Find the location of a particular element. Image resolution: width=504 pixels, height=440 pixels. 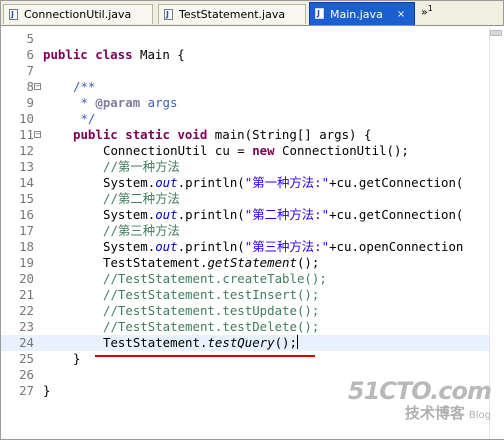

code-line: 19 TestStatement.getStatement(); is located at coordinates (169, 262).